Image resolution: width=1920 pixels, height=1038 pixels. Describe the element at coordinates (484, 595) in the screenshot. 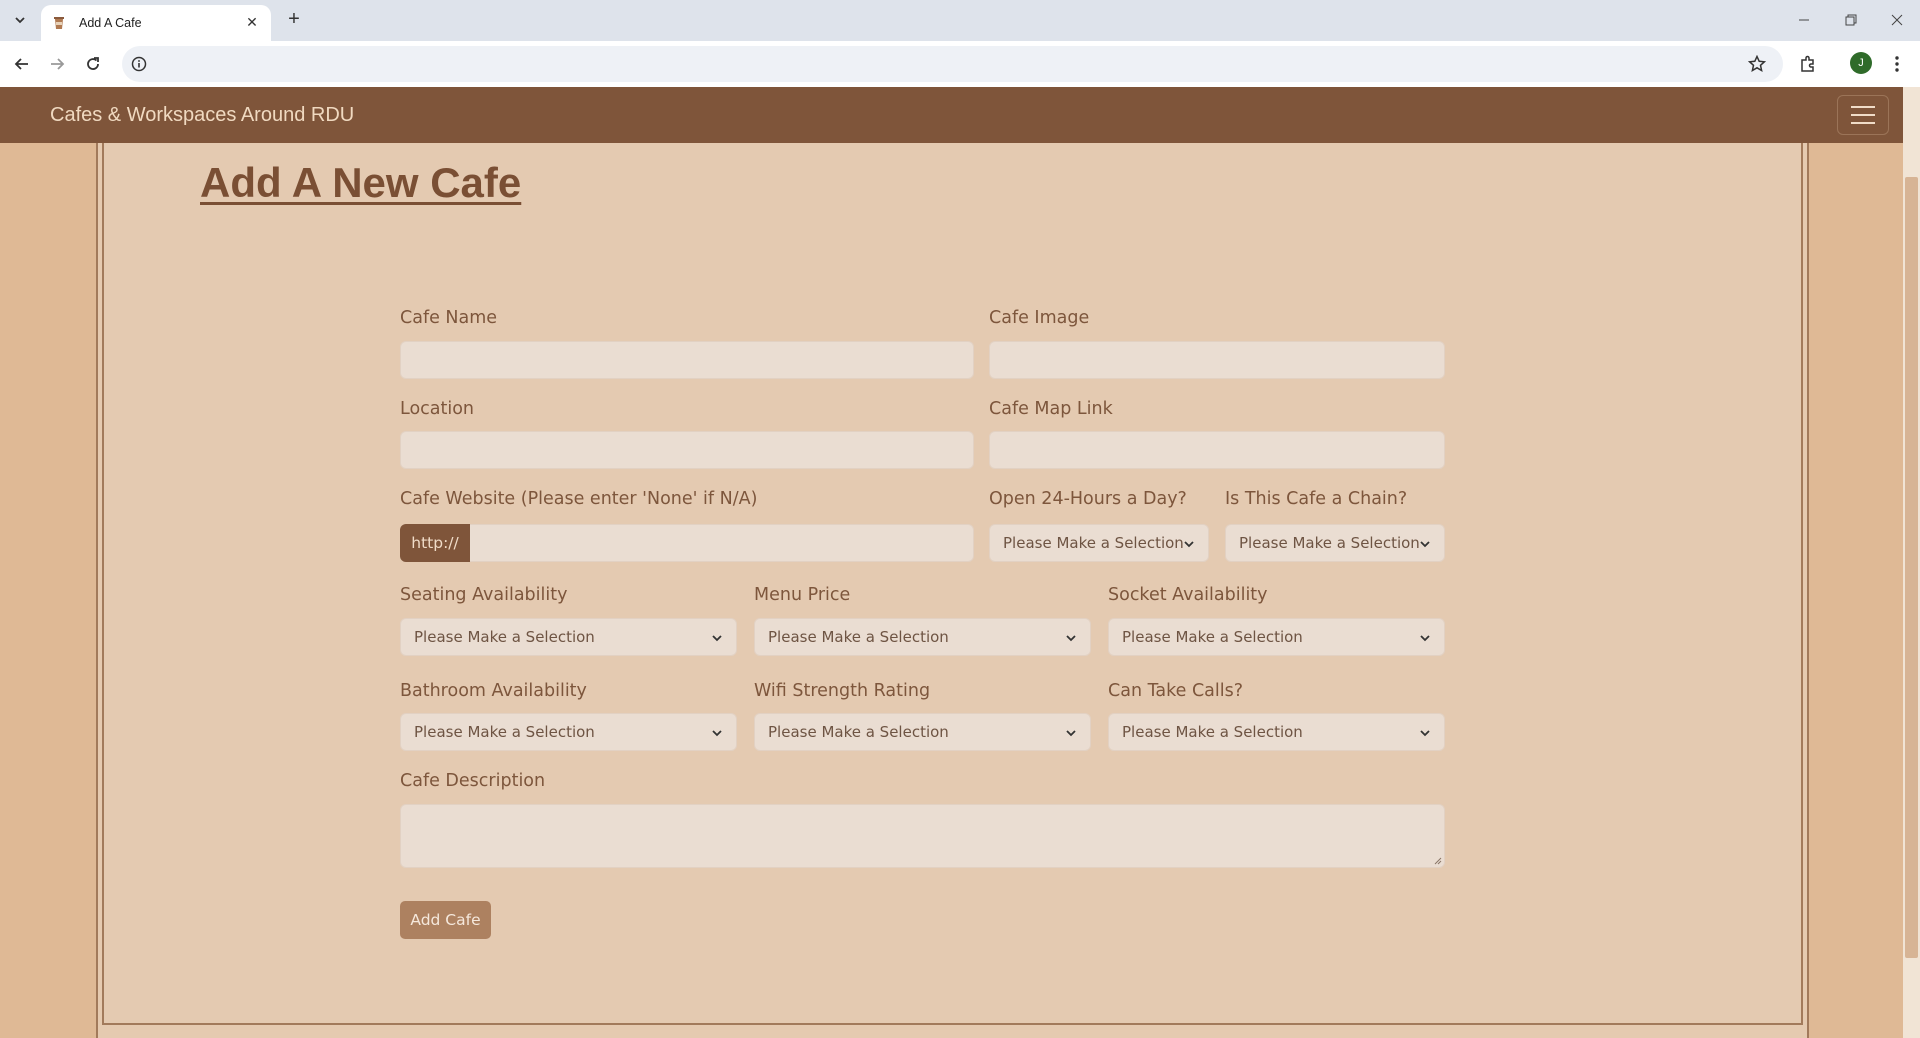

I see `seating-label: Seating Availability` at that location.